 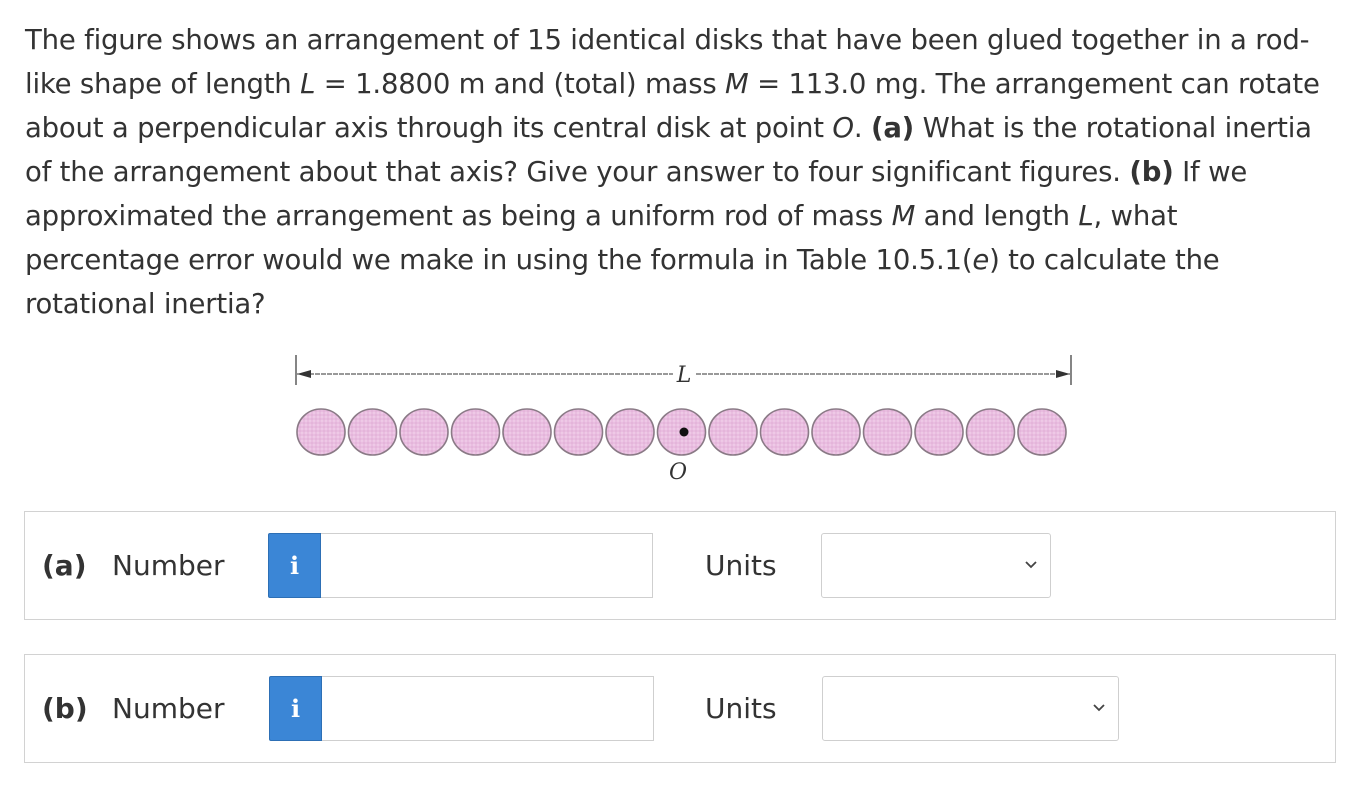 What do you see at coordinates (892, 128) in the screenshot?
I see `part-a-tag: (a)` at bounding box center [892, 128].